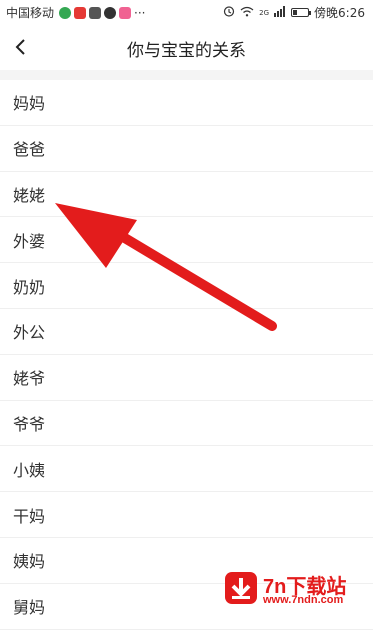  Describe the element at coordinates (186, 607) in the screenshot. I see `relation-item: 舅妈` at that location.